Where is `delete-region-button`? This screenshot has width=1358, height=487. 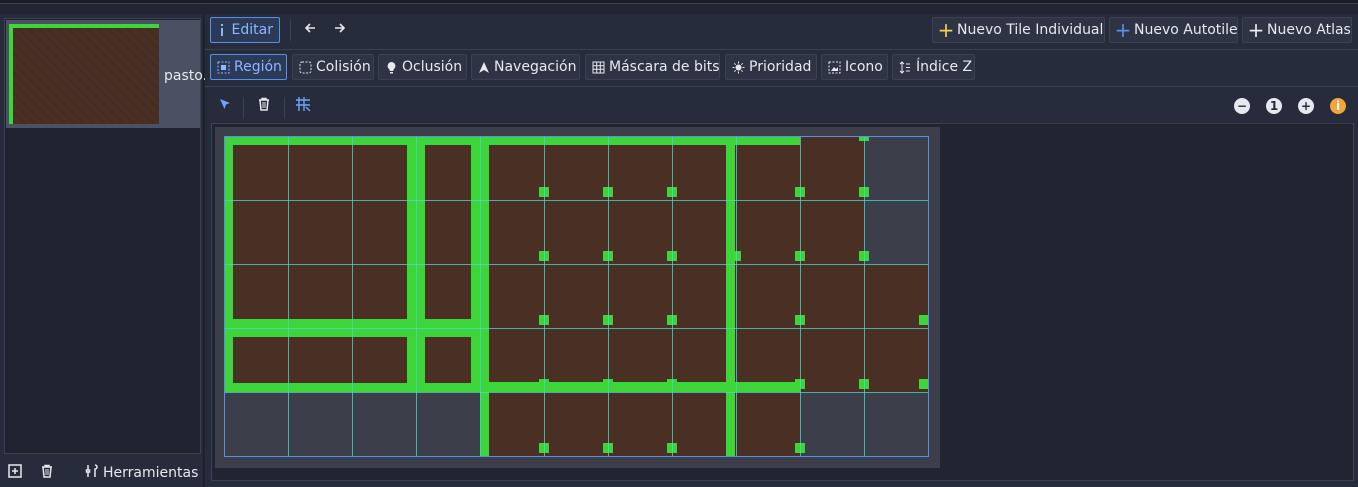
delete-region-button is located at coordinates (264, 106).